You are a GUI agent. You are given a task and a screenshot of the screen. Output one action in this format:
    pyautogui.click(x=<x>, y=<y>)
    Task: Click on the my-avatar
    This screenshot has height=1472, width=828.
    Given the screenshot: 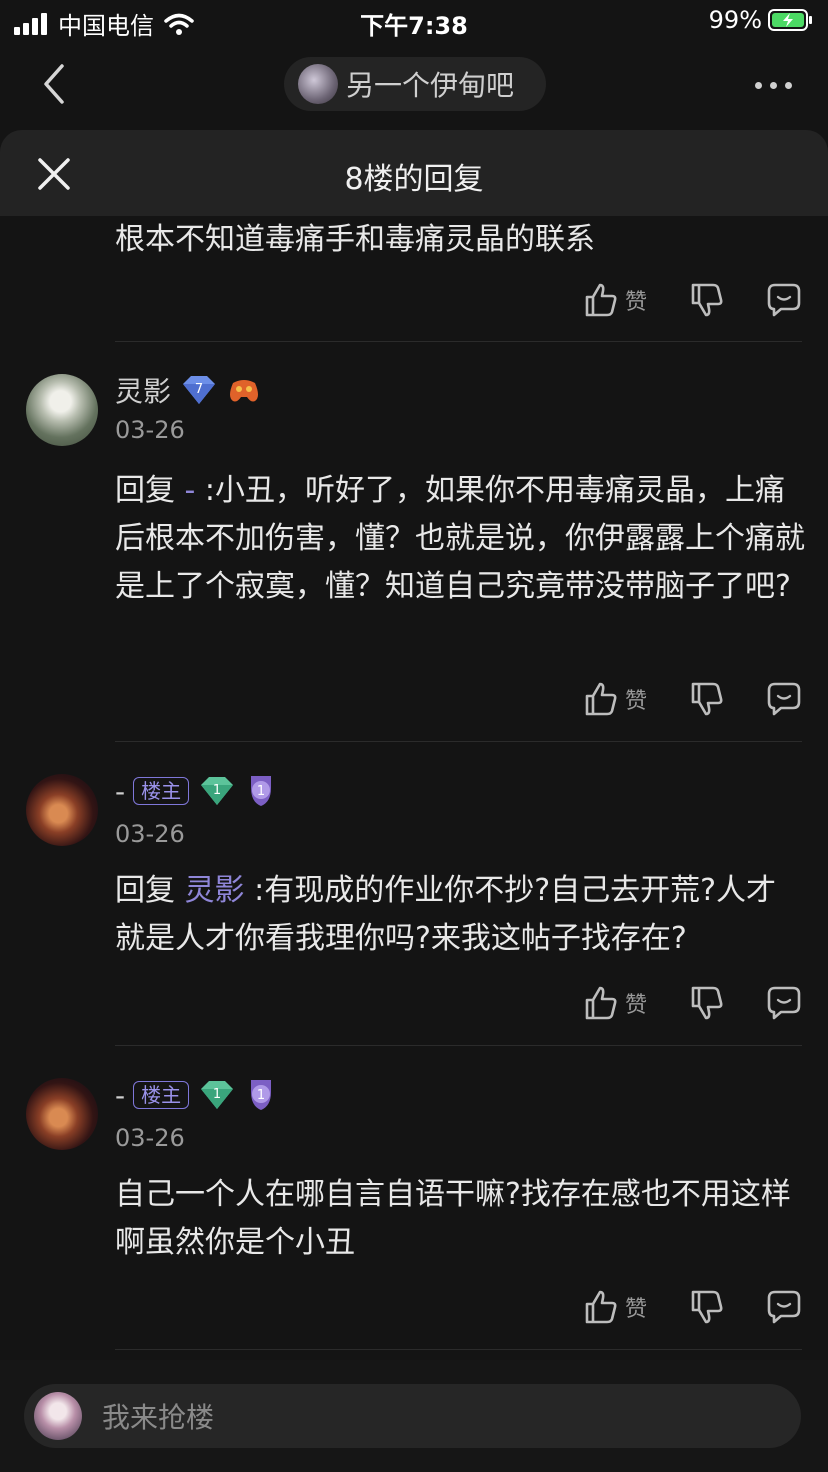 What is the action you would take?
    pyautogui.click(x=58, y=1416)
    